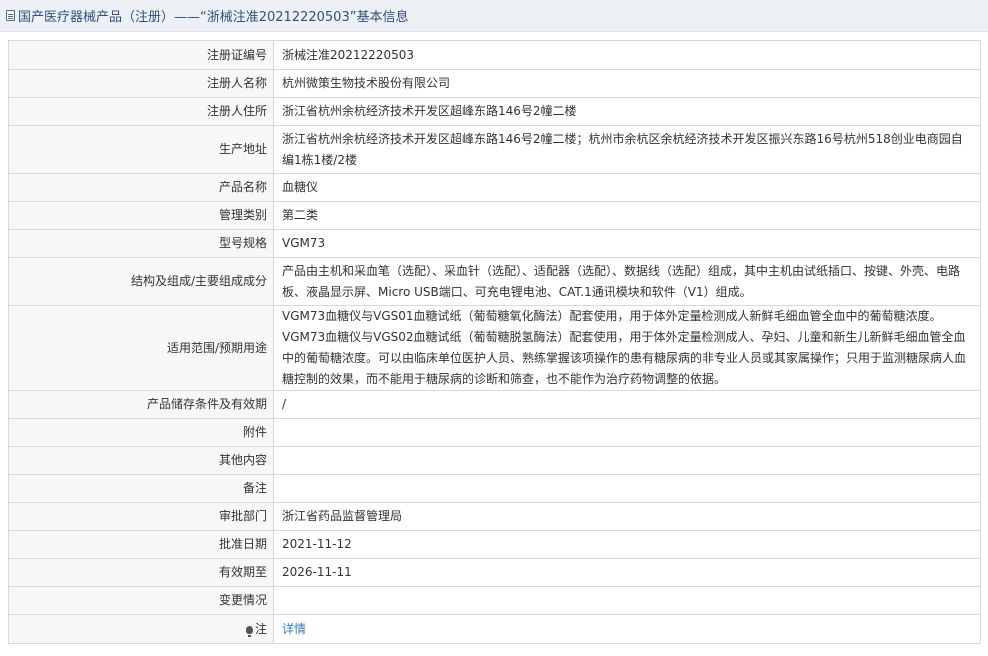 The width and height of the screenshot is (988, 656). I want to click on row-label: 注册人名称, so click(141, 83).